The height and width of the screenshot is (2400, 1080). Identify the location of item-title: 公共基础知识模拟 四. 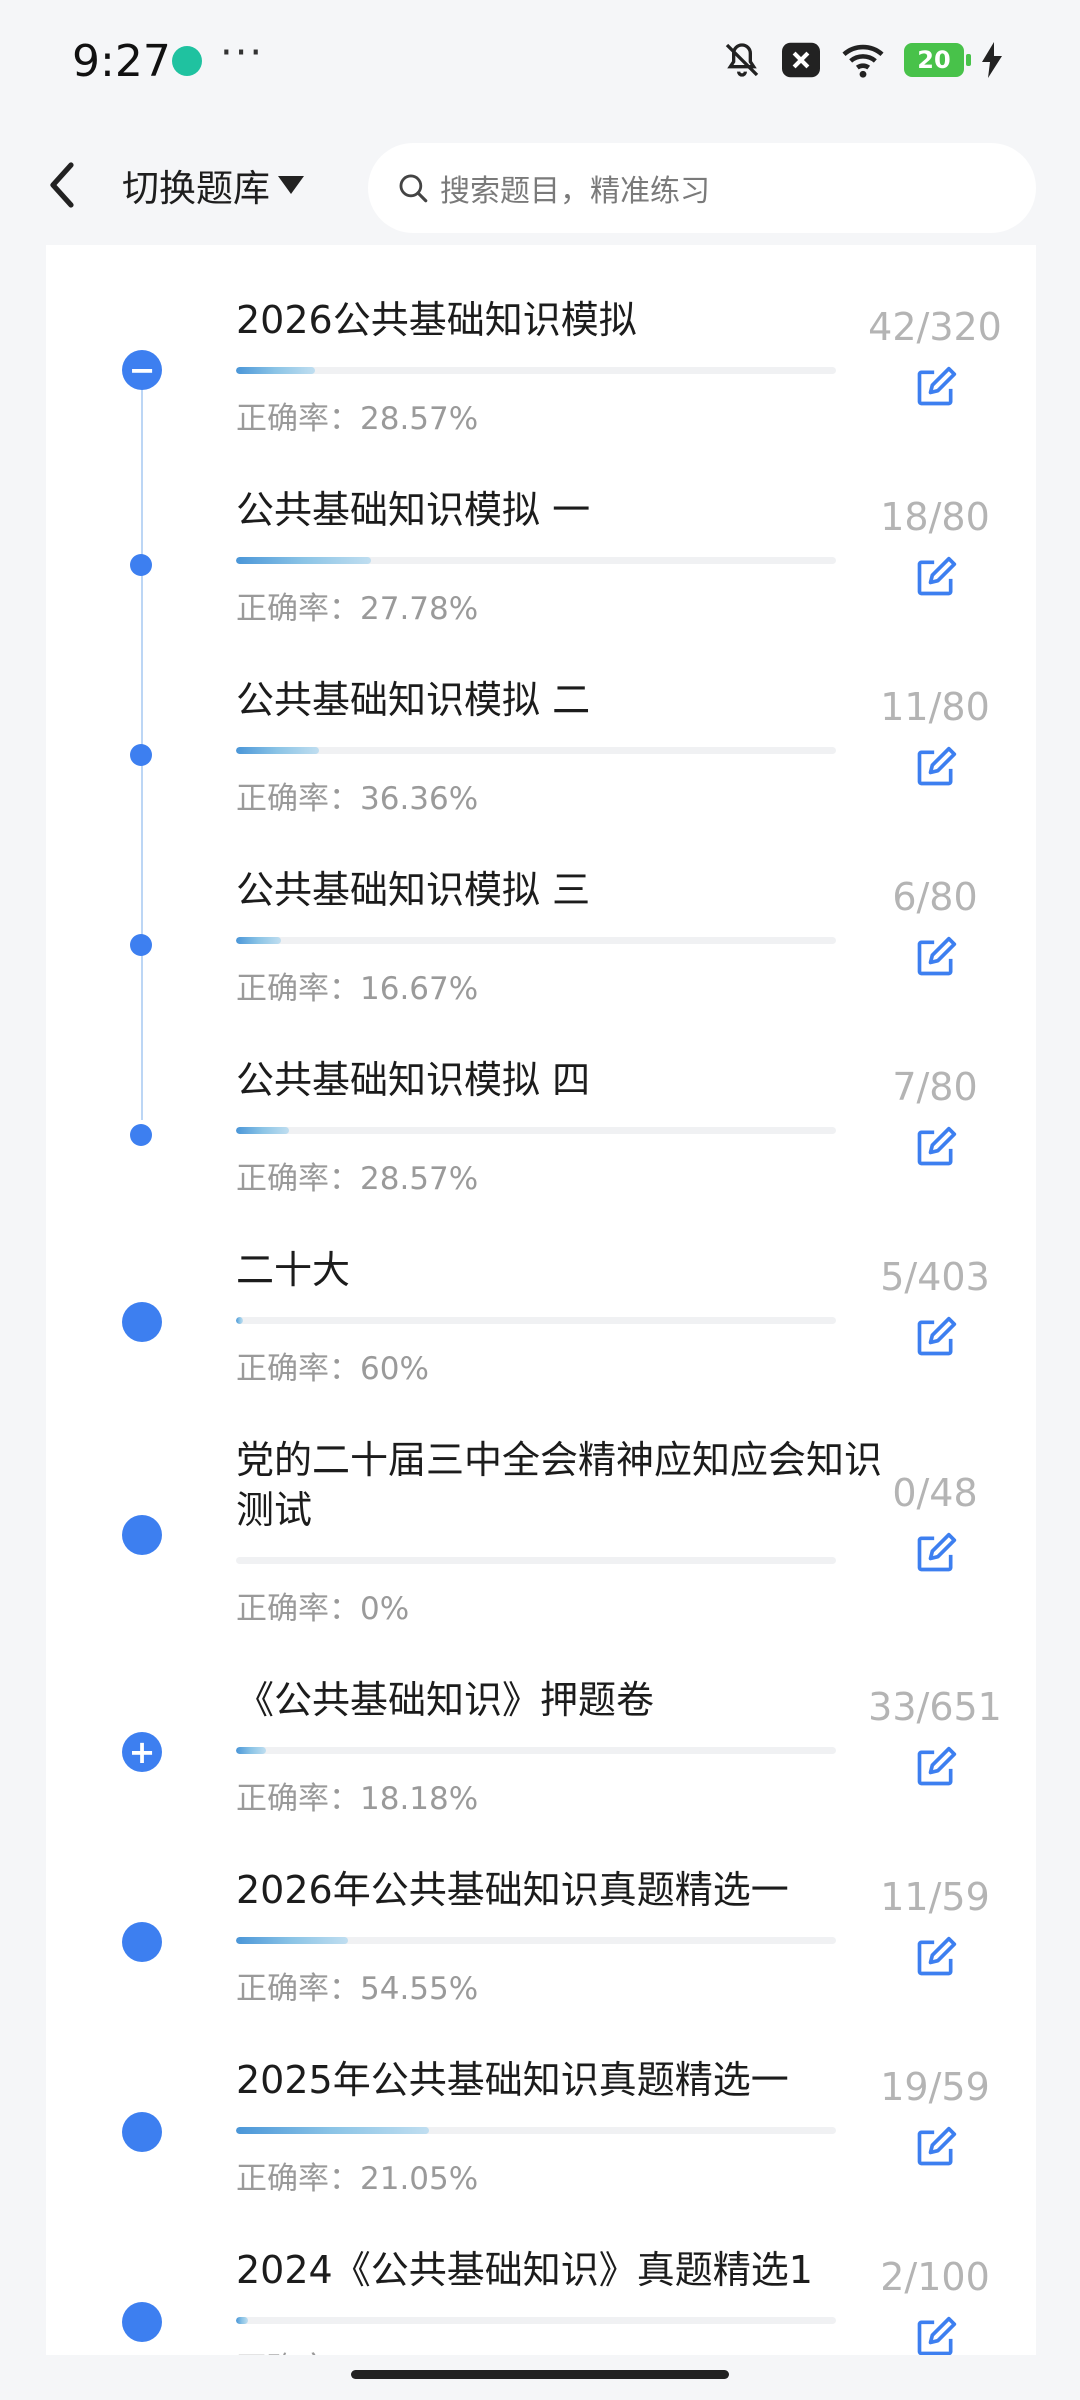
(413, 1080).